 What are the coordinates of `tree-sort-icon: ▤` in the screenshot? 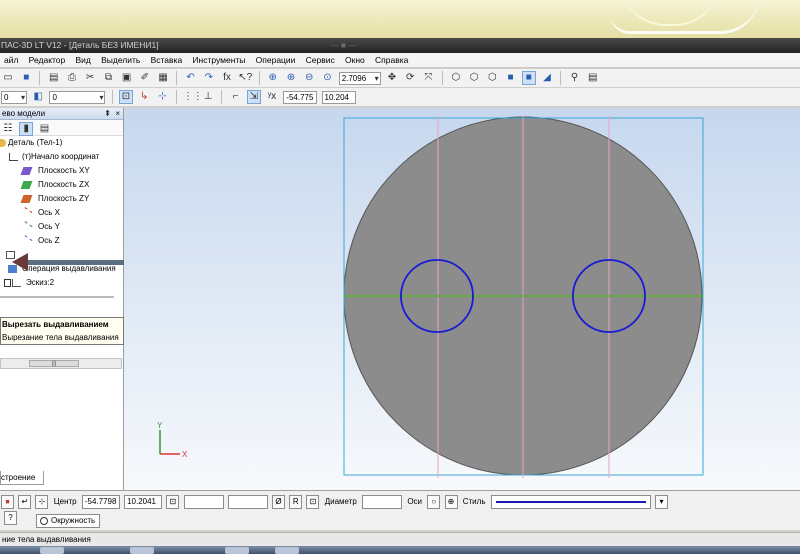 It's located at (44, 129).